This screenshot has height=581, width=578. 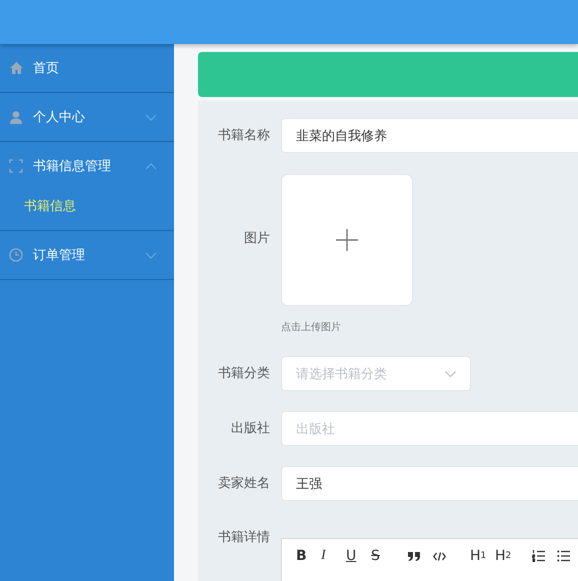 What do you see at coordinates (538, 556) in the screenshot?
I see `ordered-list-icon` at bounding box center [538, 556].